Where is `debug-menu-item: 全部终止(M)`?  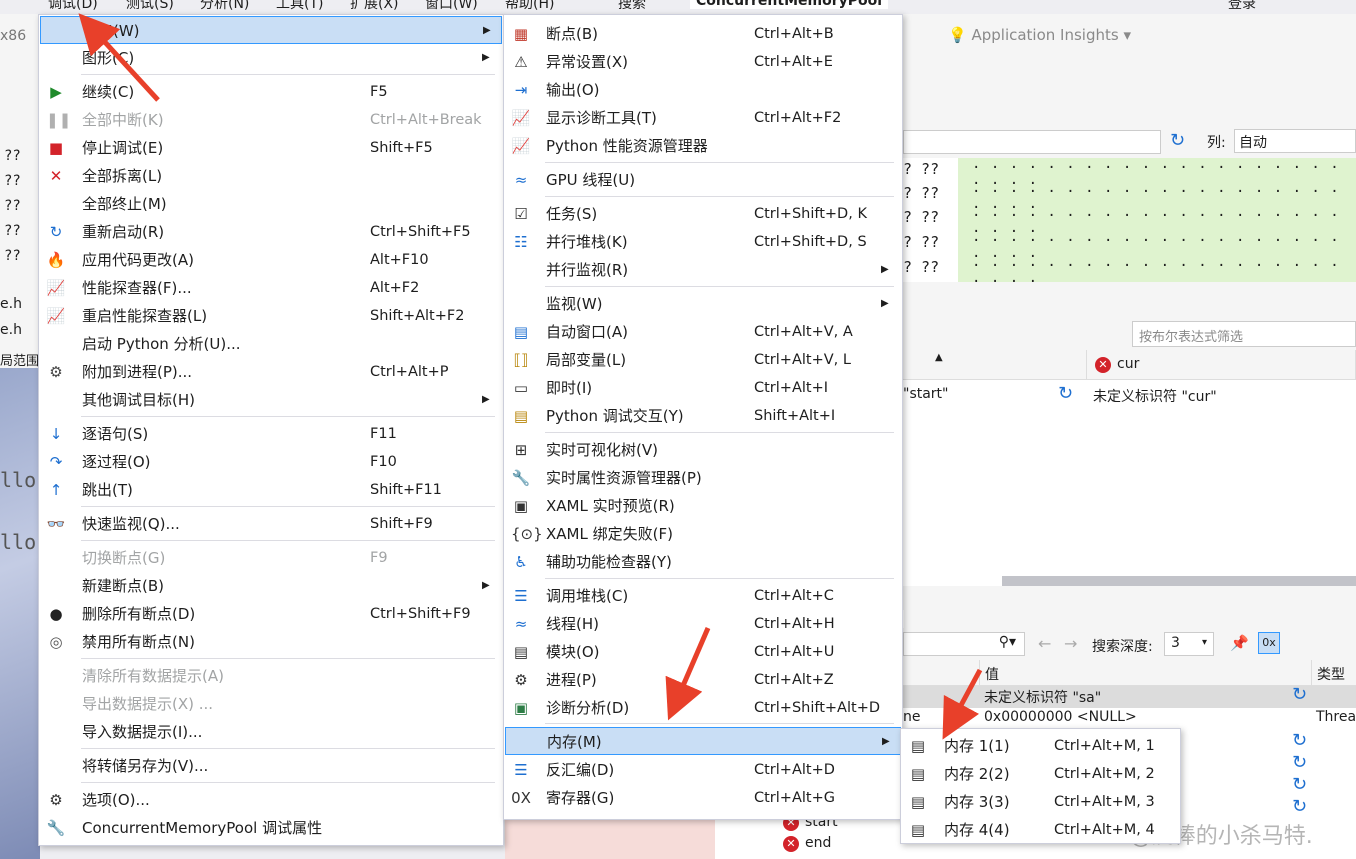
debug-menu-item: 全部终止(M) is located at coordinates (271, 204).